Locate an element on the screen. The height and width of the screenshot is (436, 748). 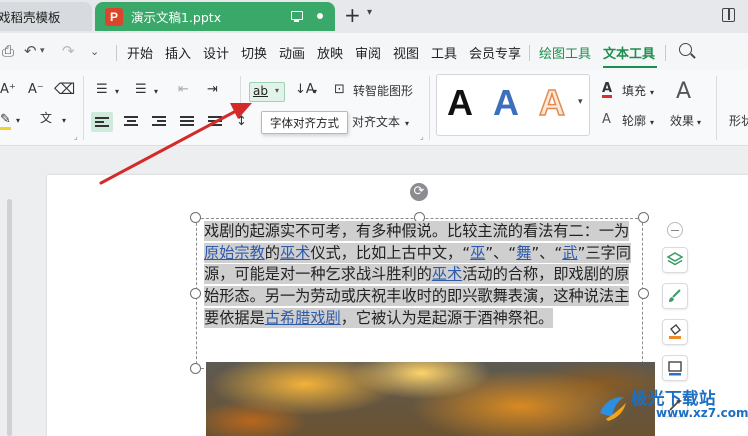
align-left-icon is located at coordinates (102, 123).